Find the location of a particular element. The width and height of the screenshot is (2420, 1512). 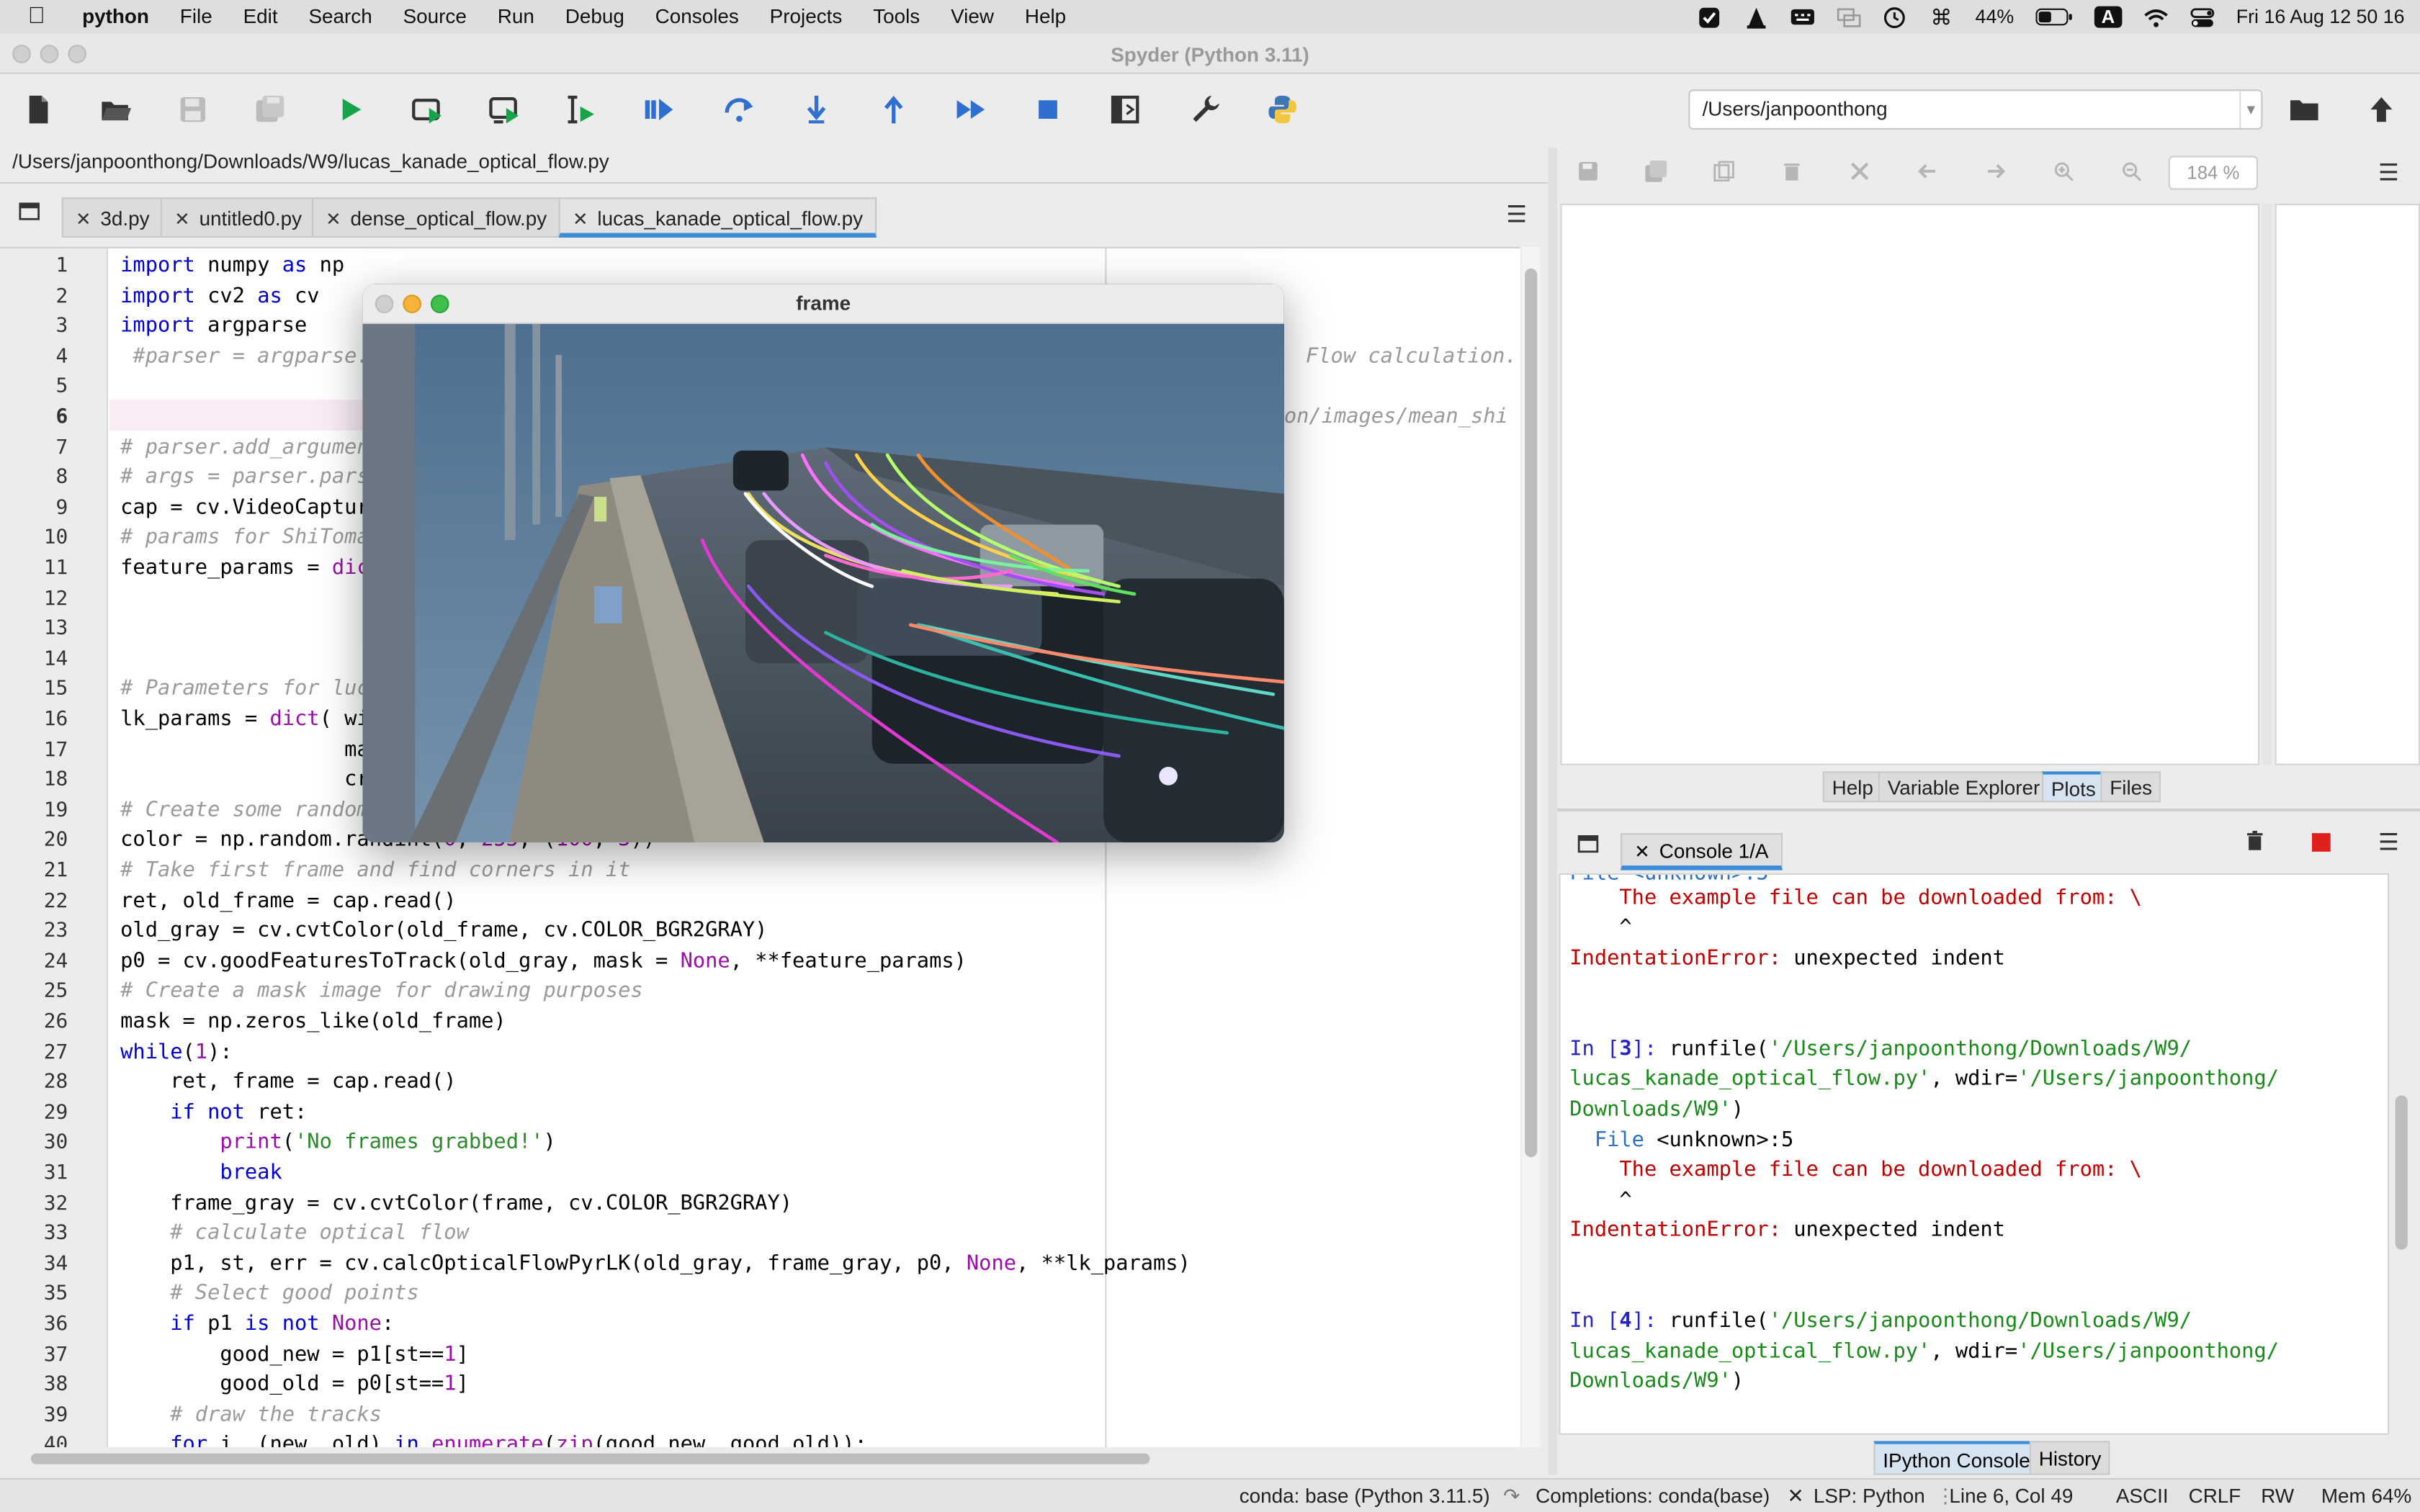

tab-ipython-console: IPython Console is located at coordinates (1957, 1458).